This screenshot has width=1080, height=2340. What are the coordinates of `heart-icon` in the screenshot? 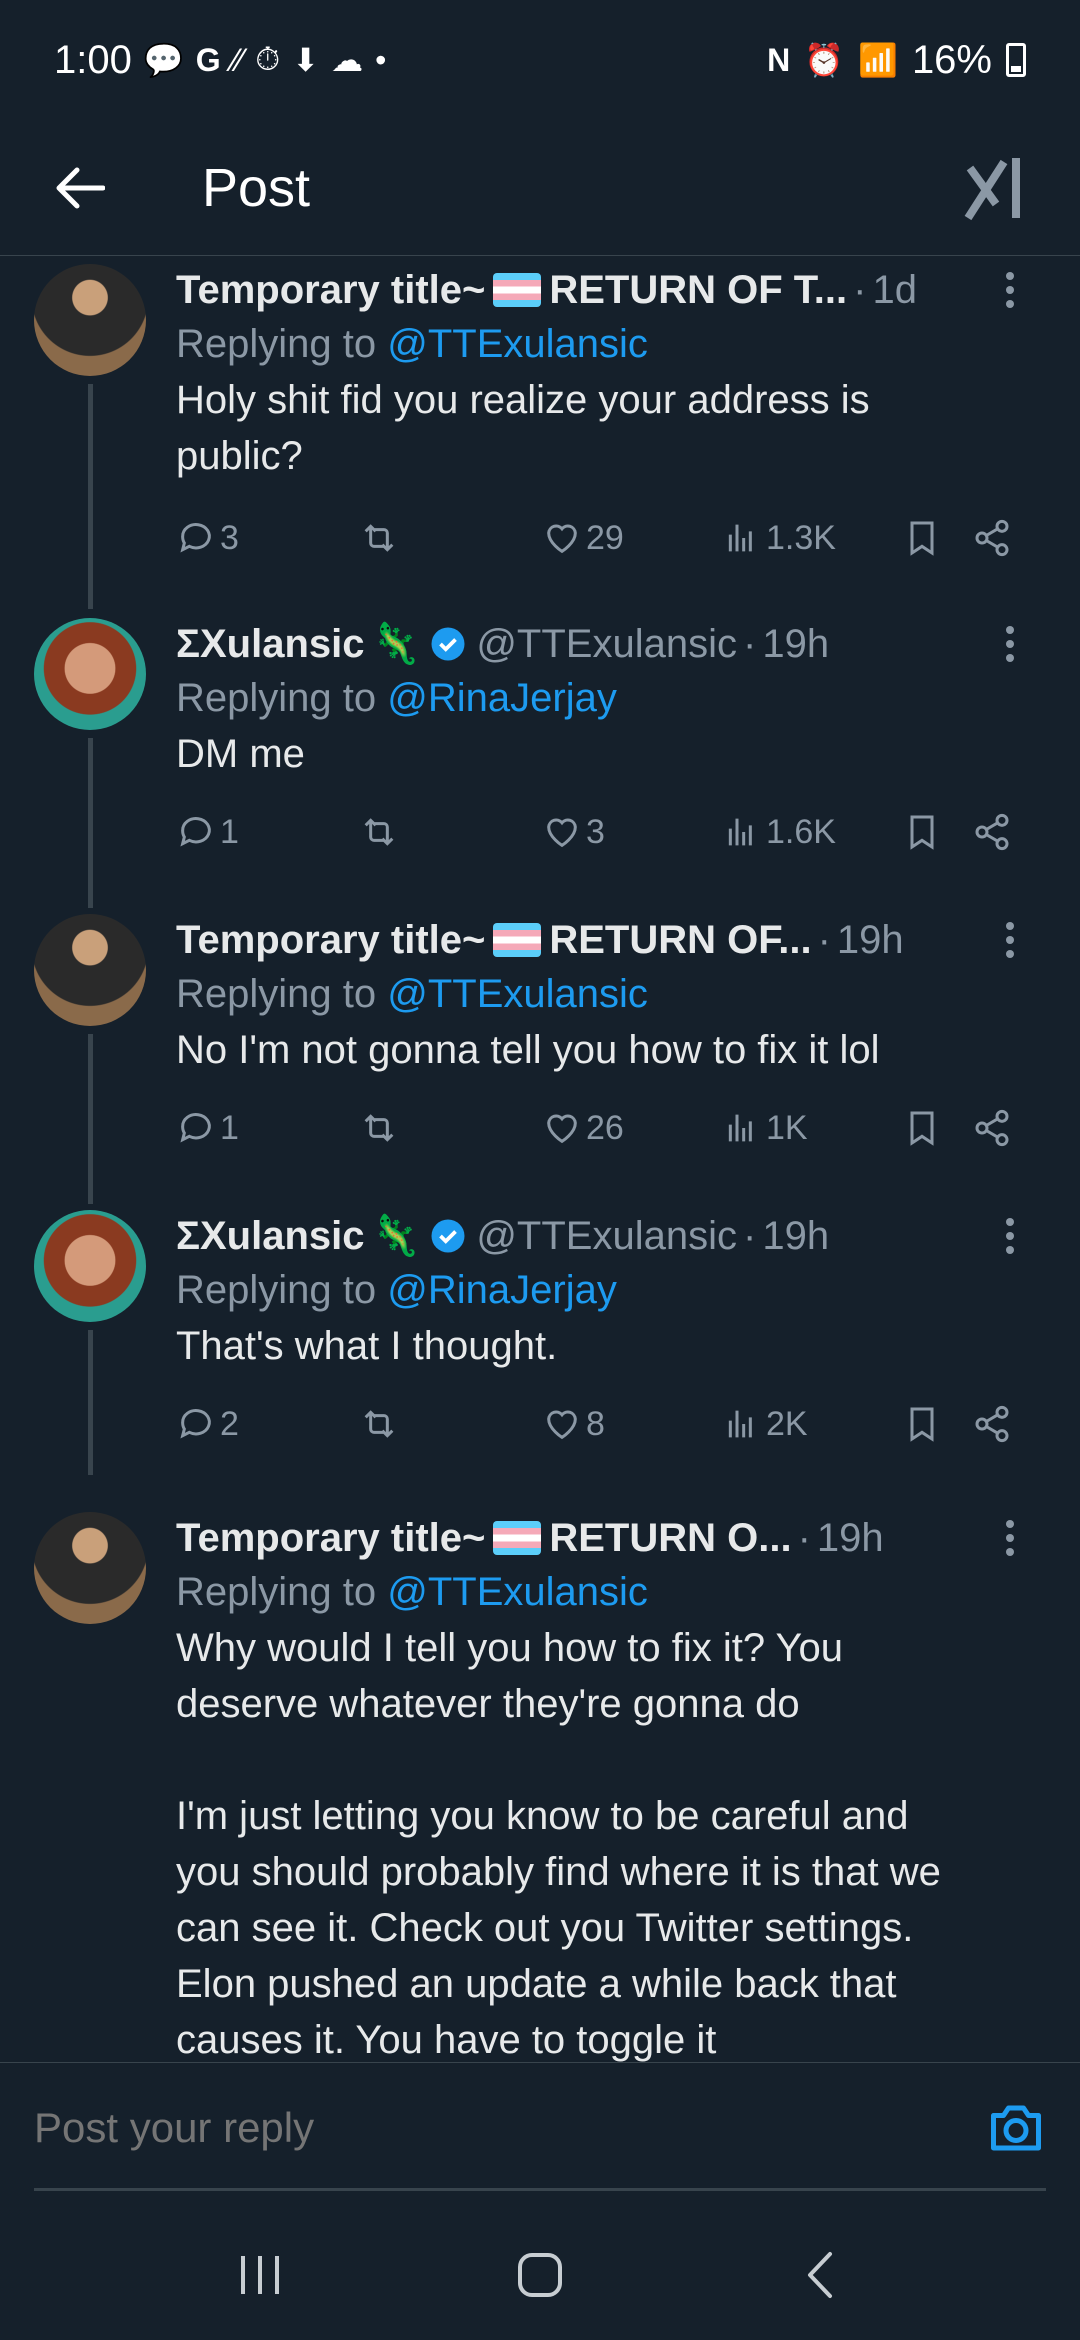 It's located at (562, 833).